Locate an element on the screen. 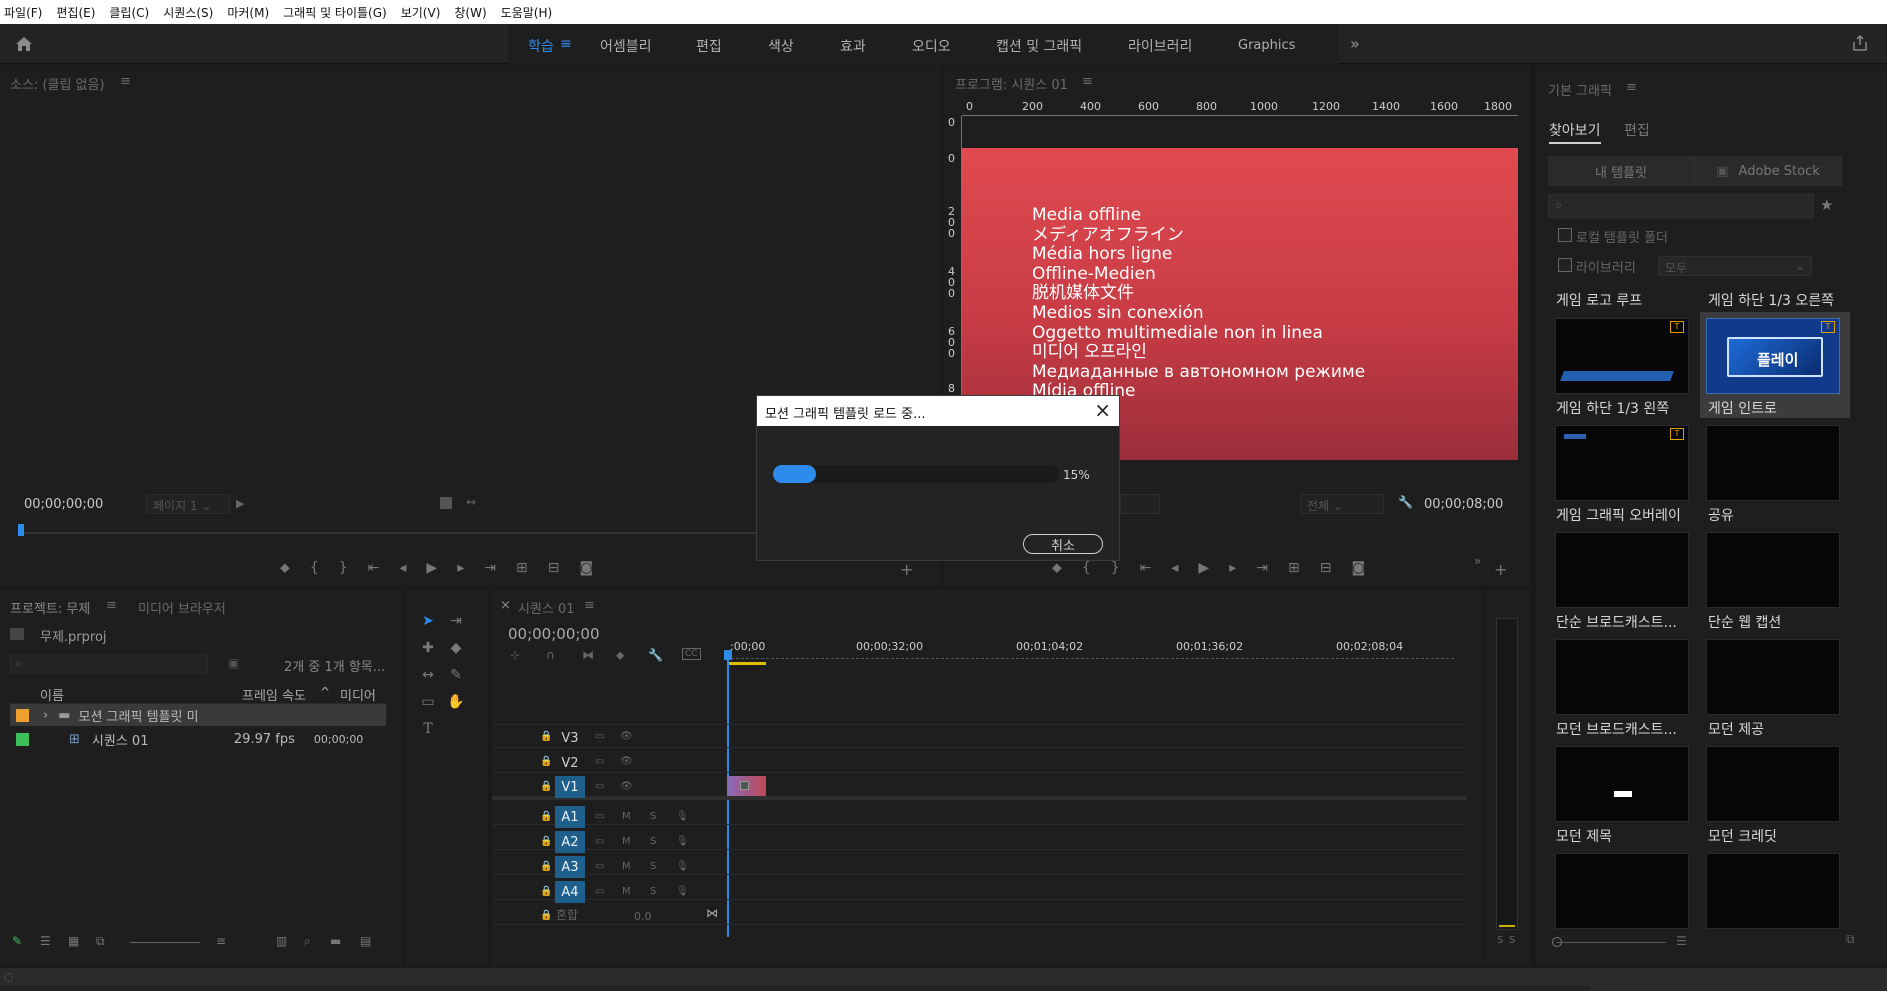 This screenshot has height=991, width=1887. play-icon: ▶ is located at coordinates (1203, 568).